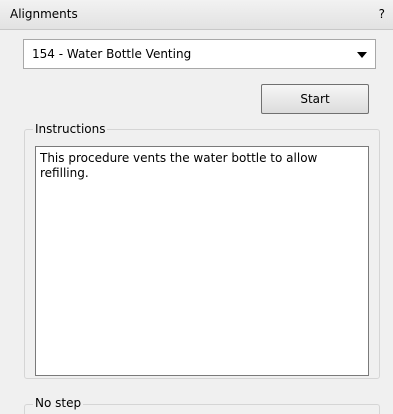 This screenshot has height=414, width=393. What do you see at coordinates (315, 99) in the screenshot?
I see `start-button: Start` at bounding box center [315, 99].